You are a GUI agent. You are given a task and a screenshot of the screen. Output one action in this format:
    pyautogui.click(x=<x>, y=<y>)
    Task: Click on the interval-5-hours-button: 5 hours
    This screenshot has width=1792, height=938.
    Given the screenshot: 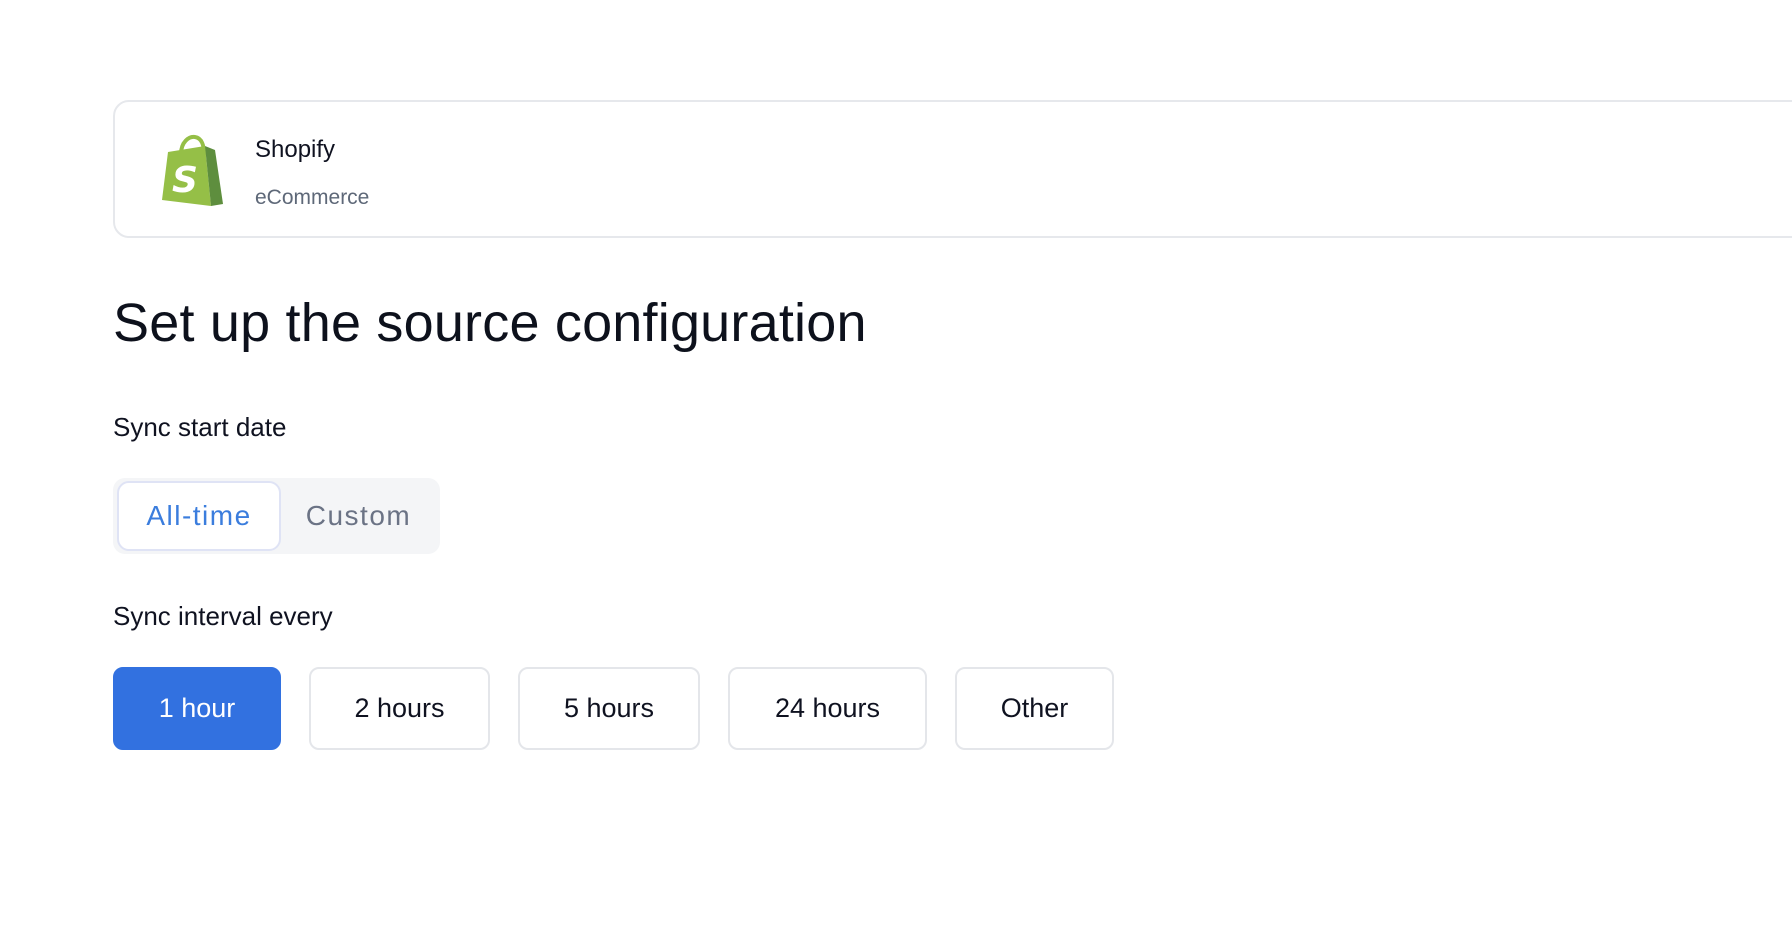 What is the action you would take?
    pyautogui.click(x=609, y=708)
    